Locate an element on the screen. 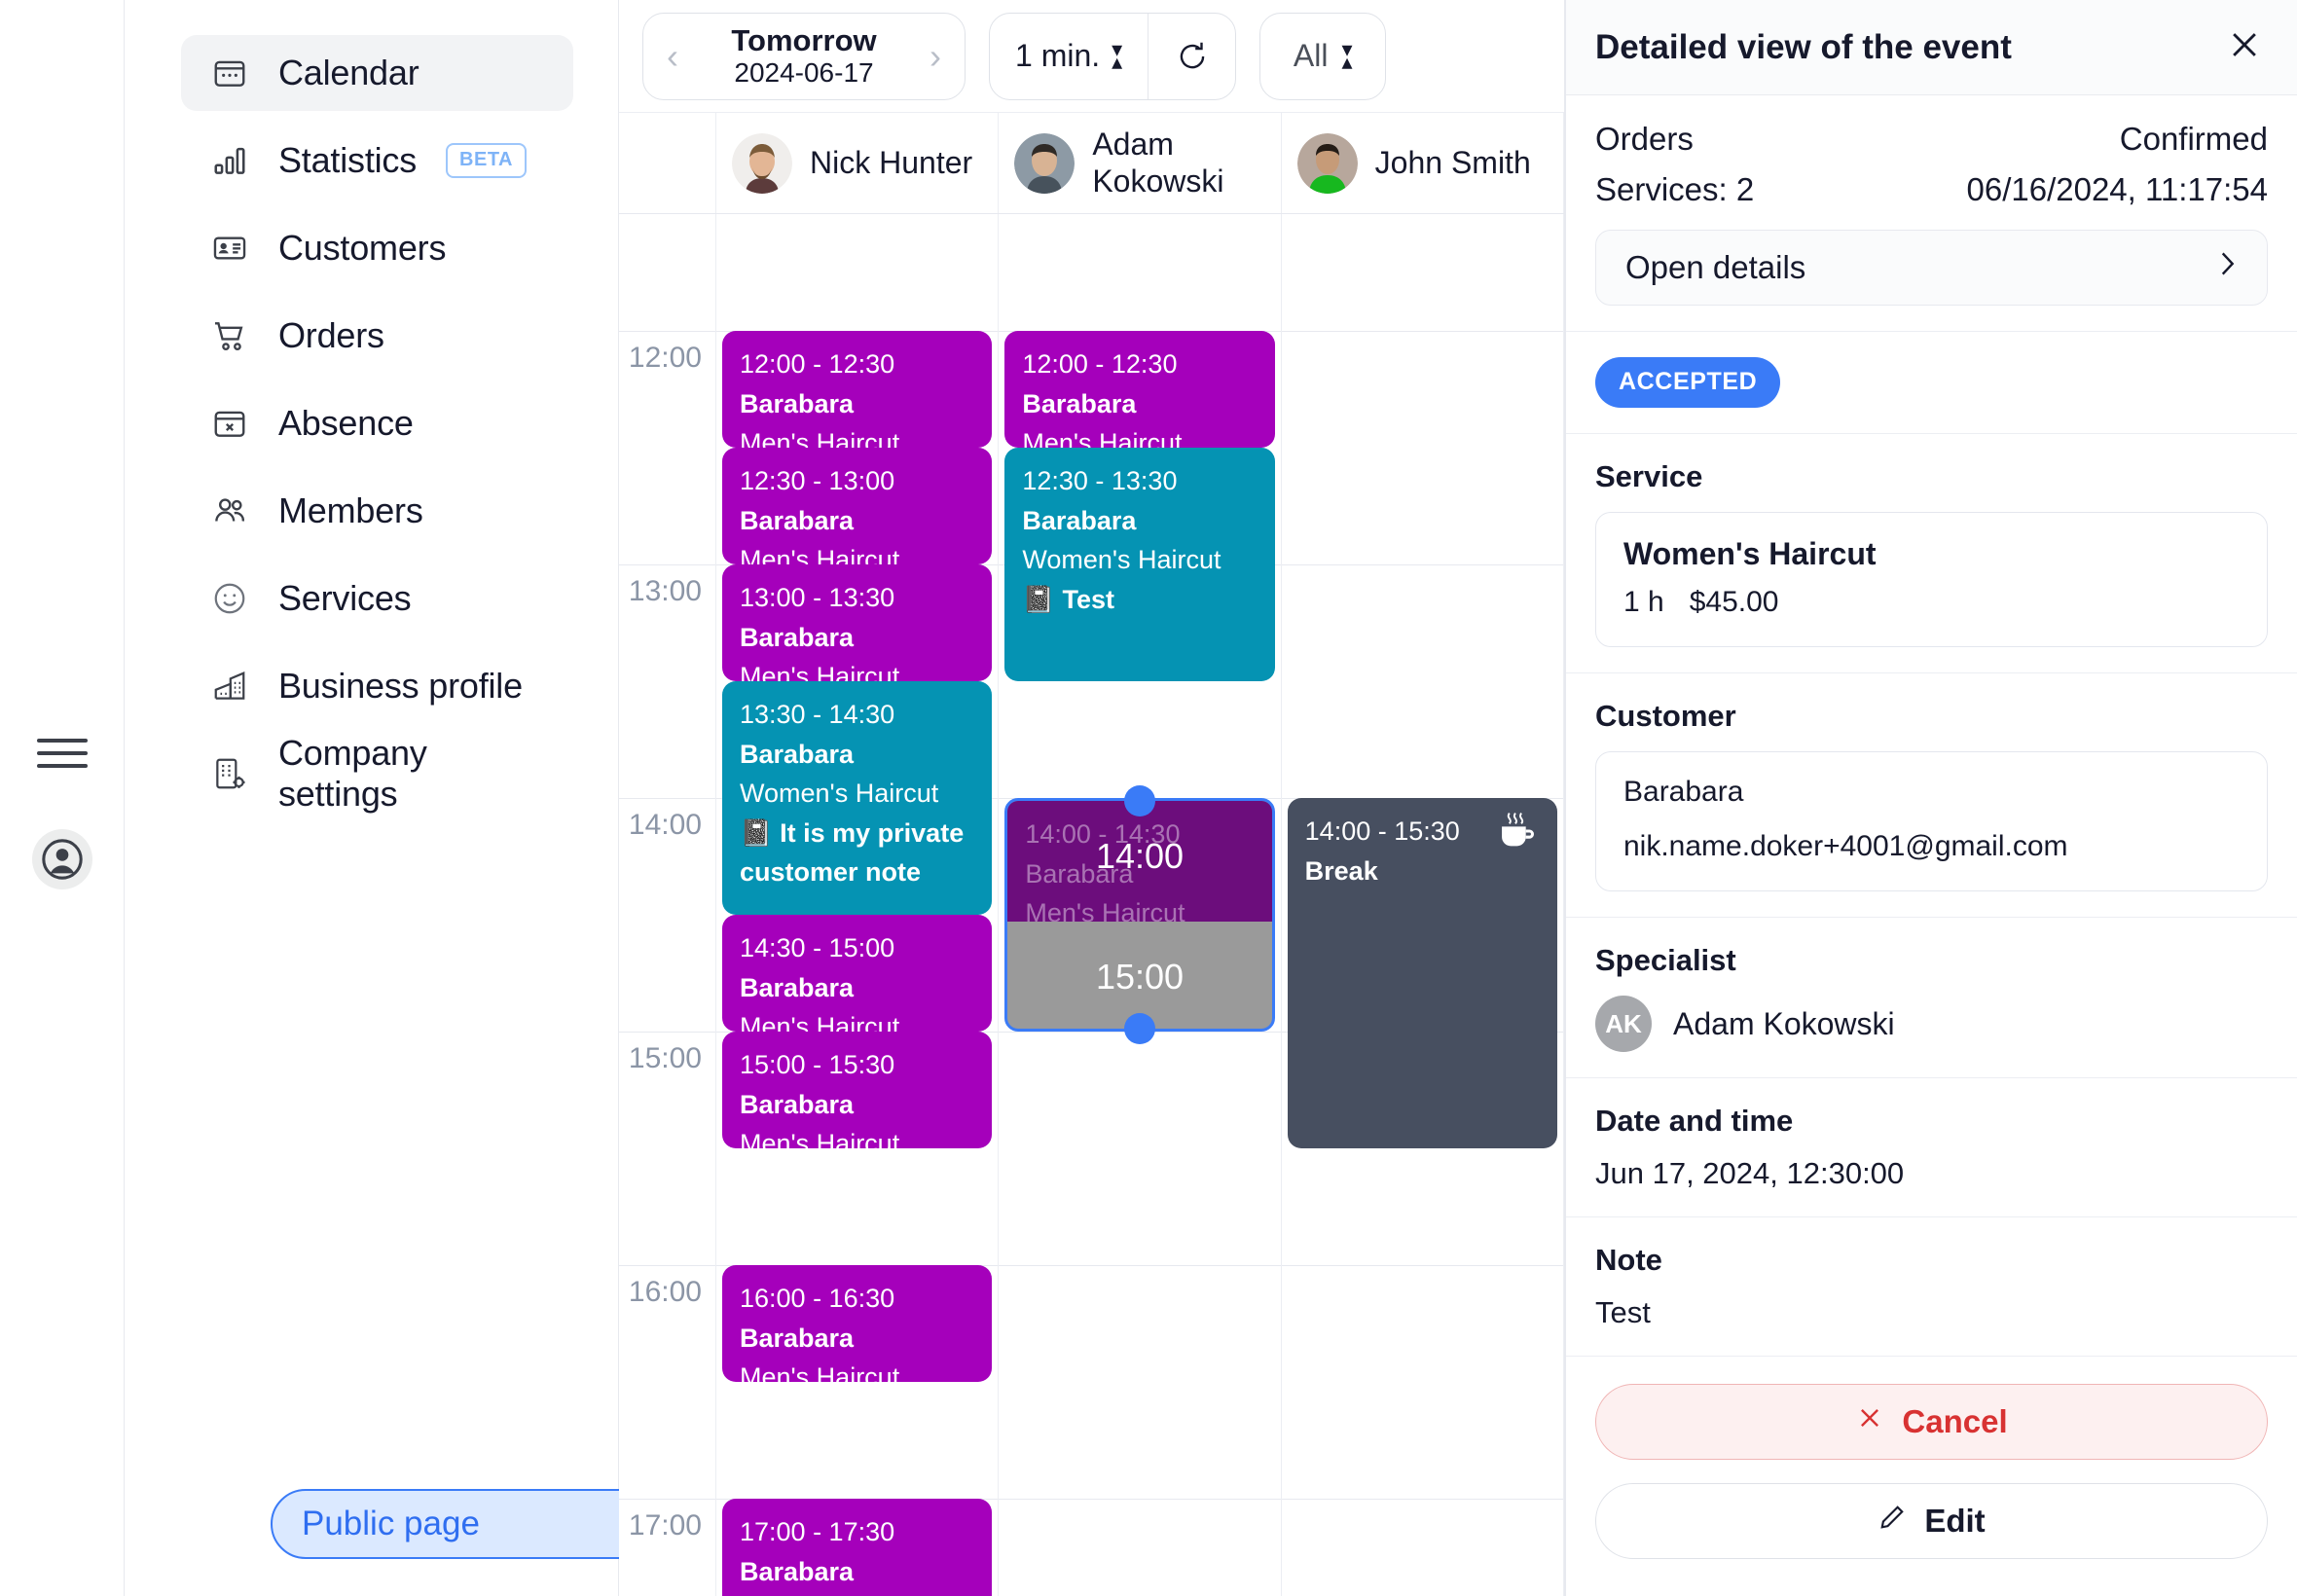  sidebar-item-company-settings: Company settings is located at coordinates (377, 773).